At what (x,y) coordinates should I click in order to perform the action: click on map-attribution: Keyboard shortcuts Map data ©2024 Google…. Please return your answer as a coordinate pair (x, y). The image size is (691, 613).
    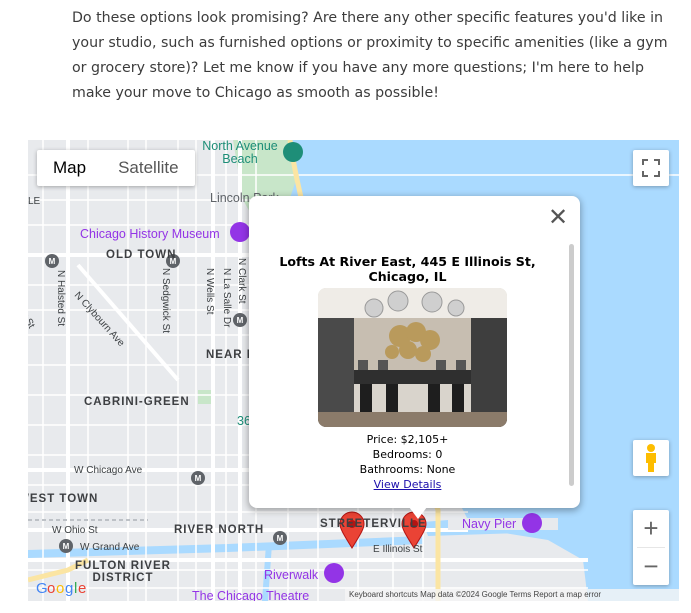
    Looking at the image, I should click on (512, 595).